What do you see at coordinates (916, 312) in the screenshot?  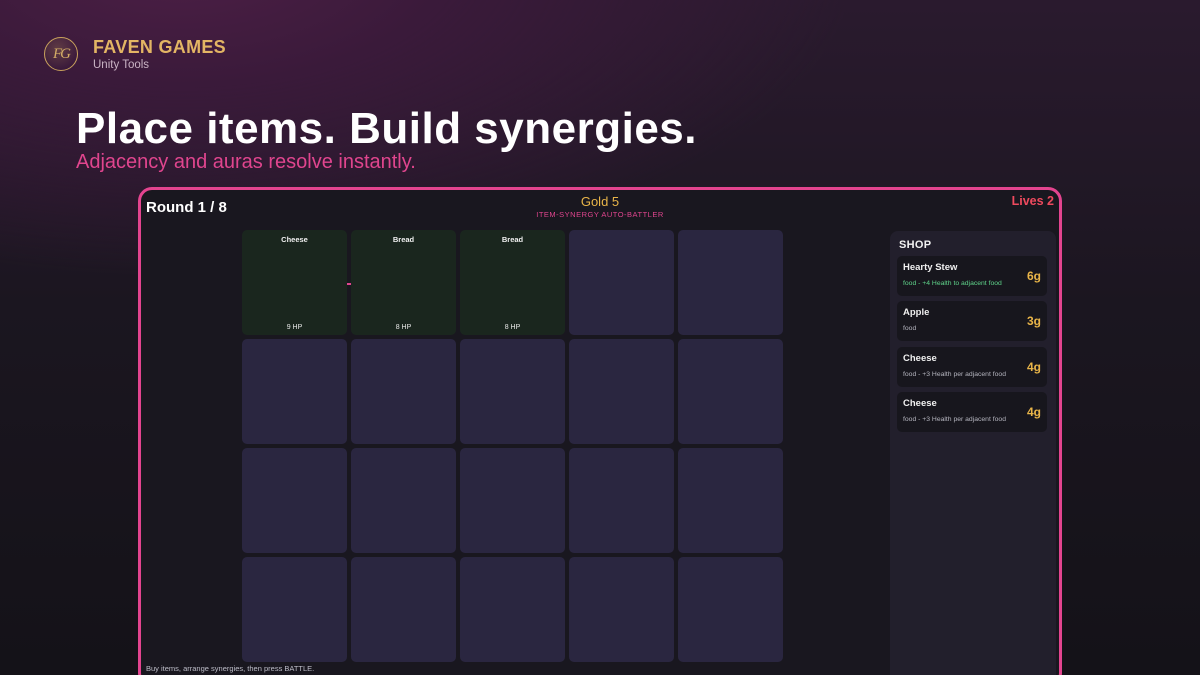 I see `shop-item-name: Apple` at bounding box center [916, 312].